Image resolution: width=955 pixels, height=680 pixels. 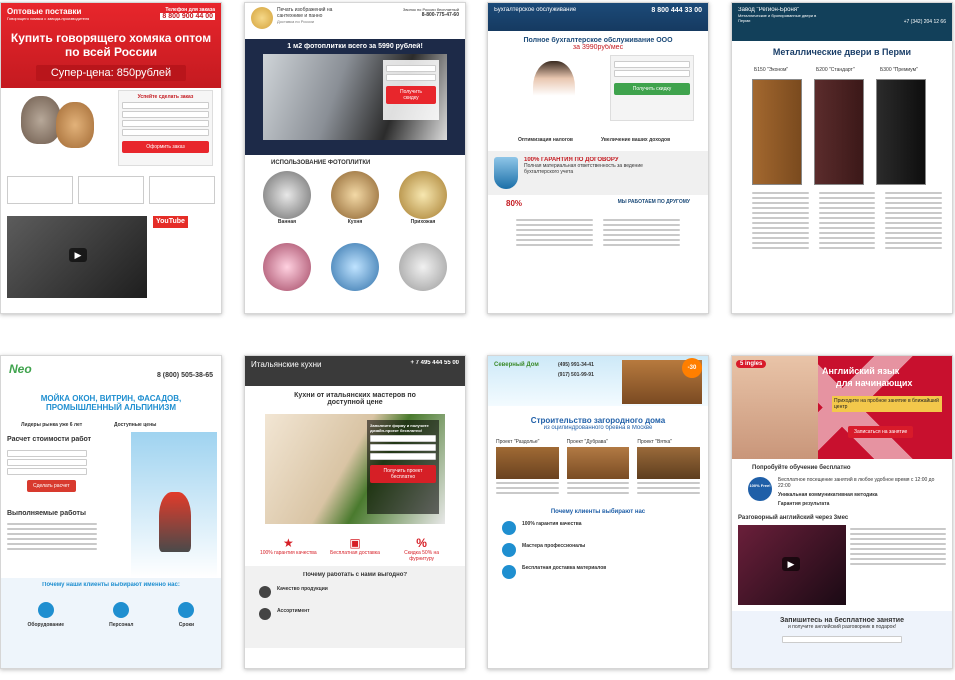 I want to click on kitchens-phone-field, so click(x=403, y=447).